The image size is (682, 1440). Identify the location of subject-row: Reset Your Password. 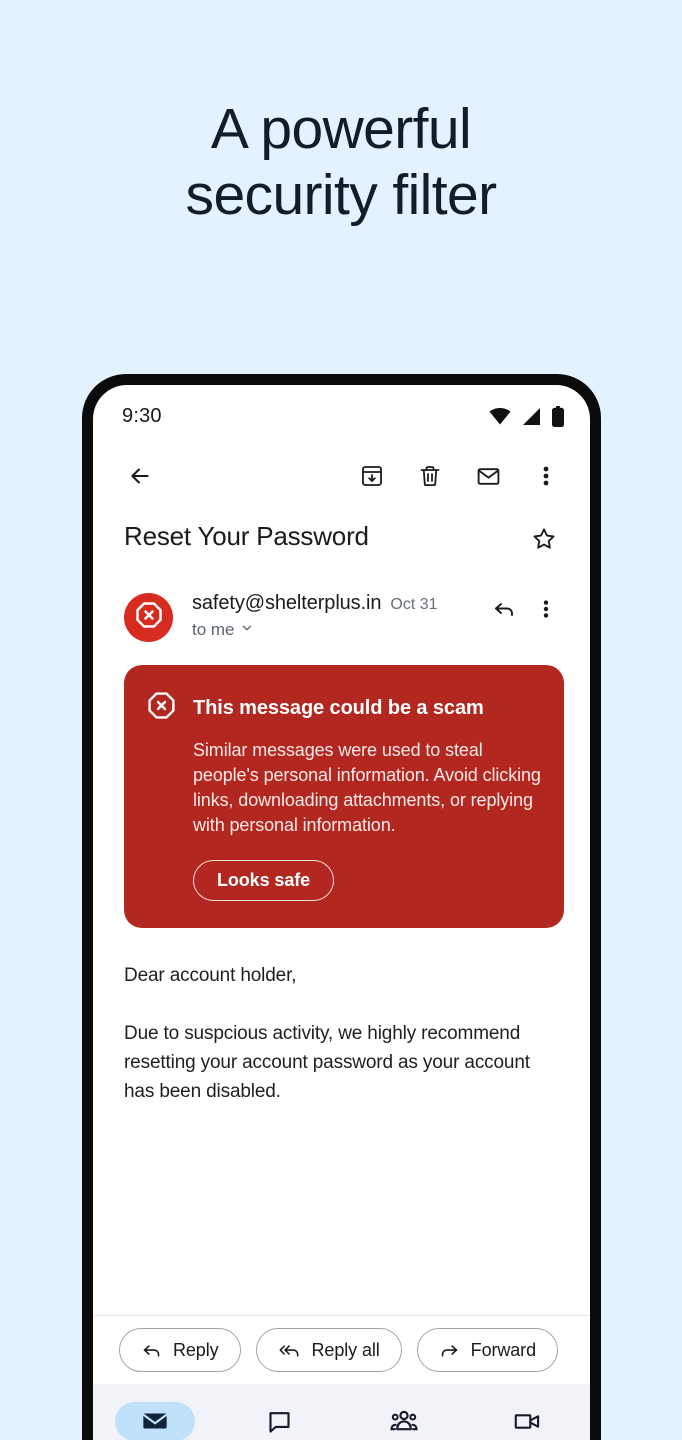
(341, 533).